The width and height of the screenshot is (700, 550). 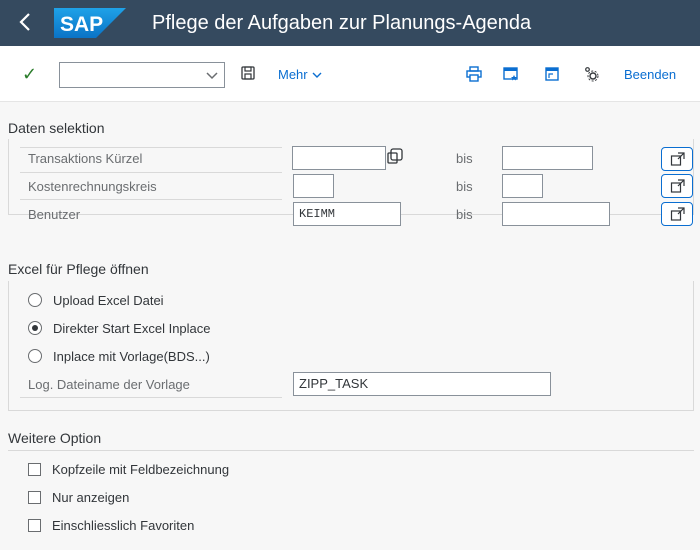 I want to click on checkbox-display-only: Nur anzeigen, so click(x=78, y=497).